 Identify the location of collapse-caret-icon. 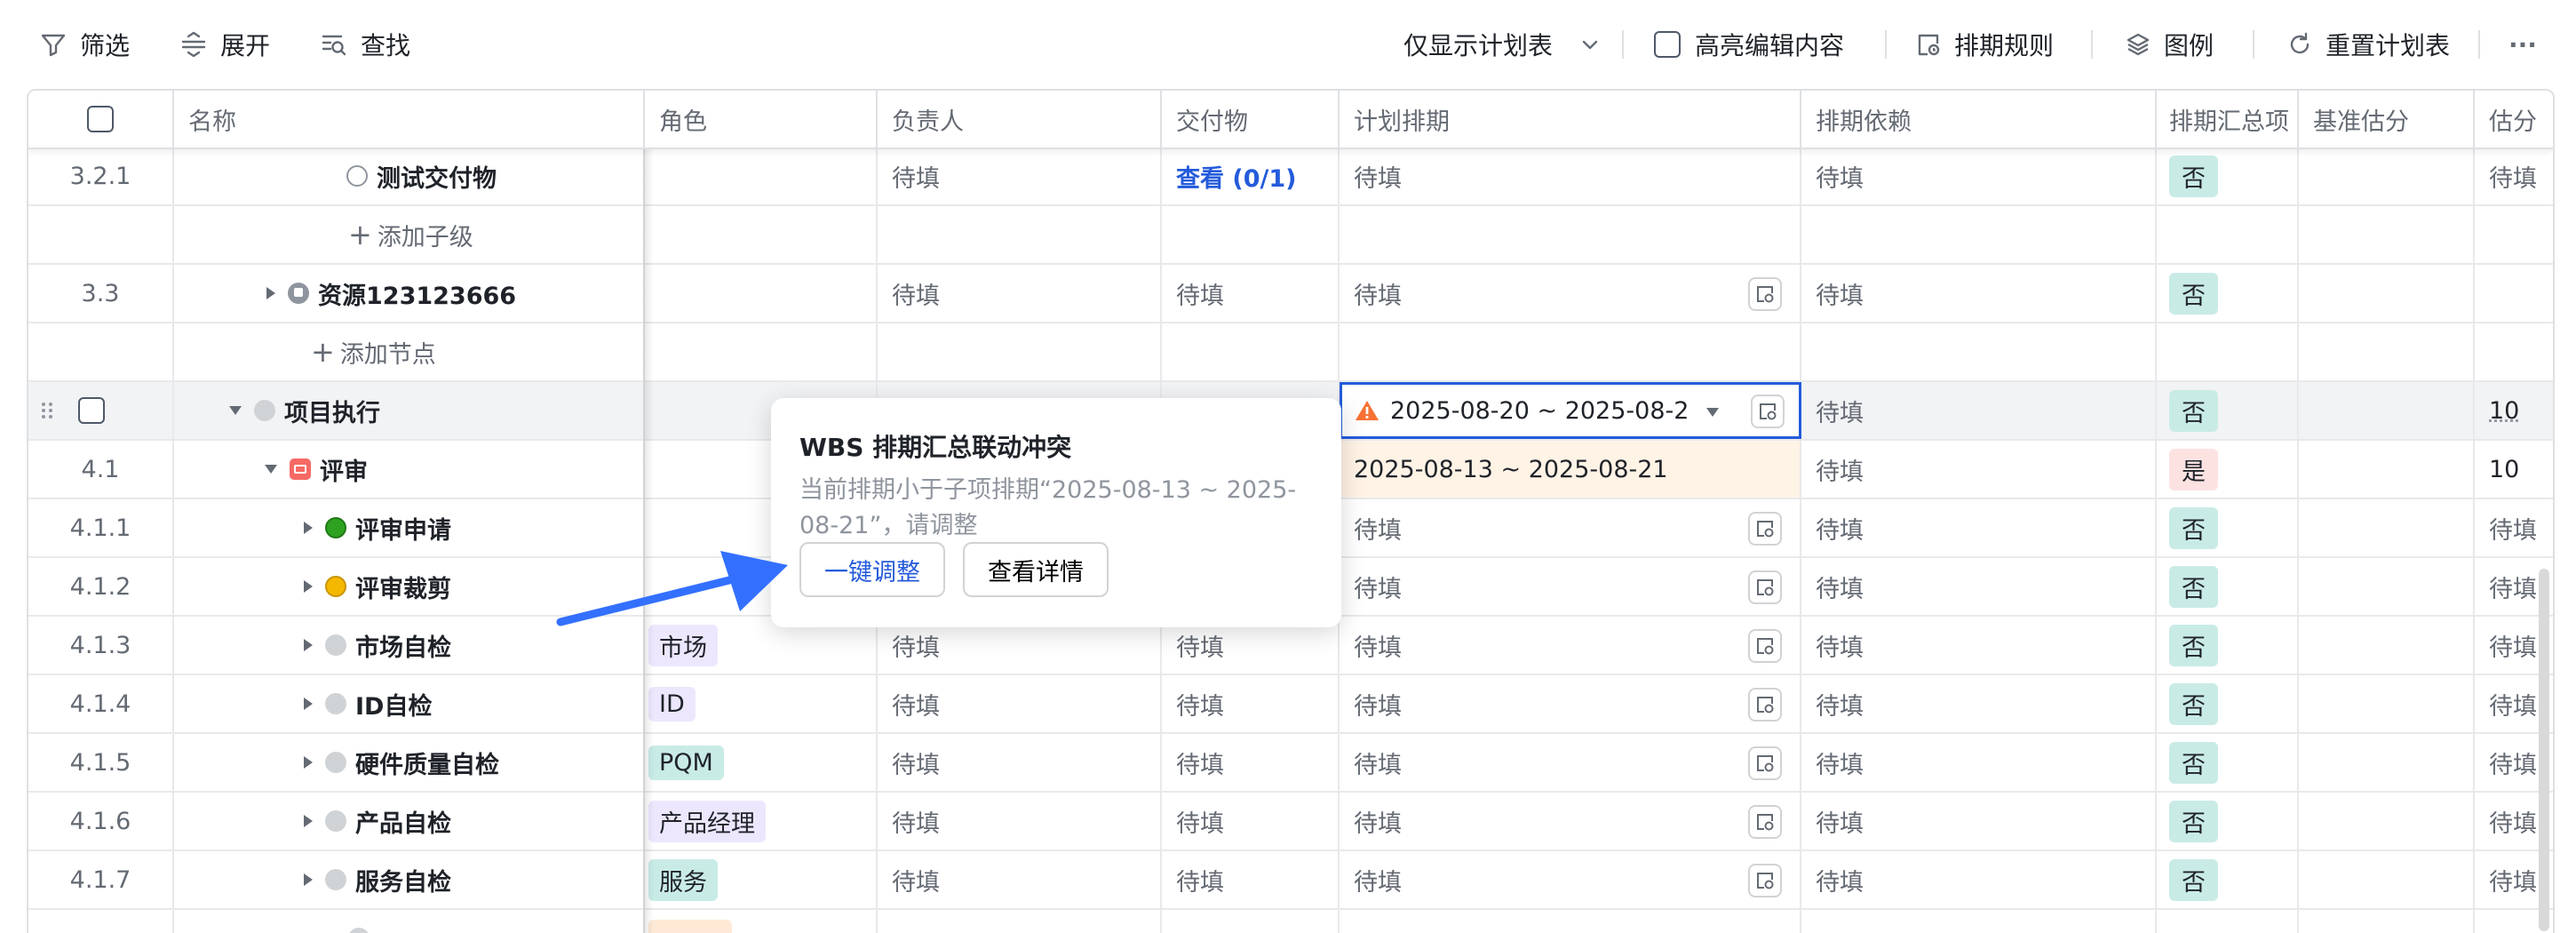
(271, 469).